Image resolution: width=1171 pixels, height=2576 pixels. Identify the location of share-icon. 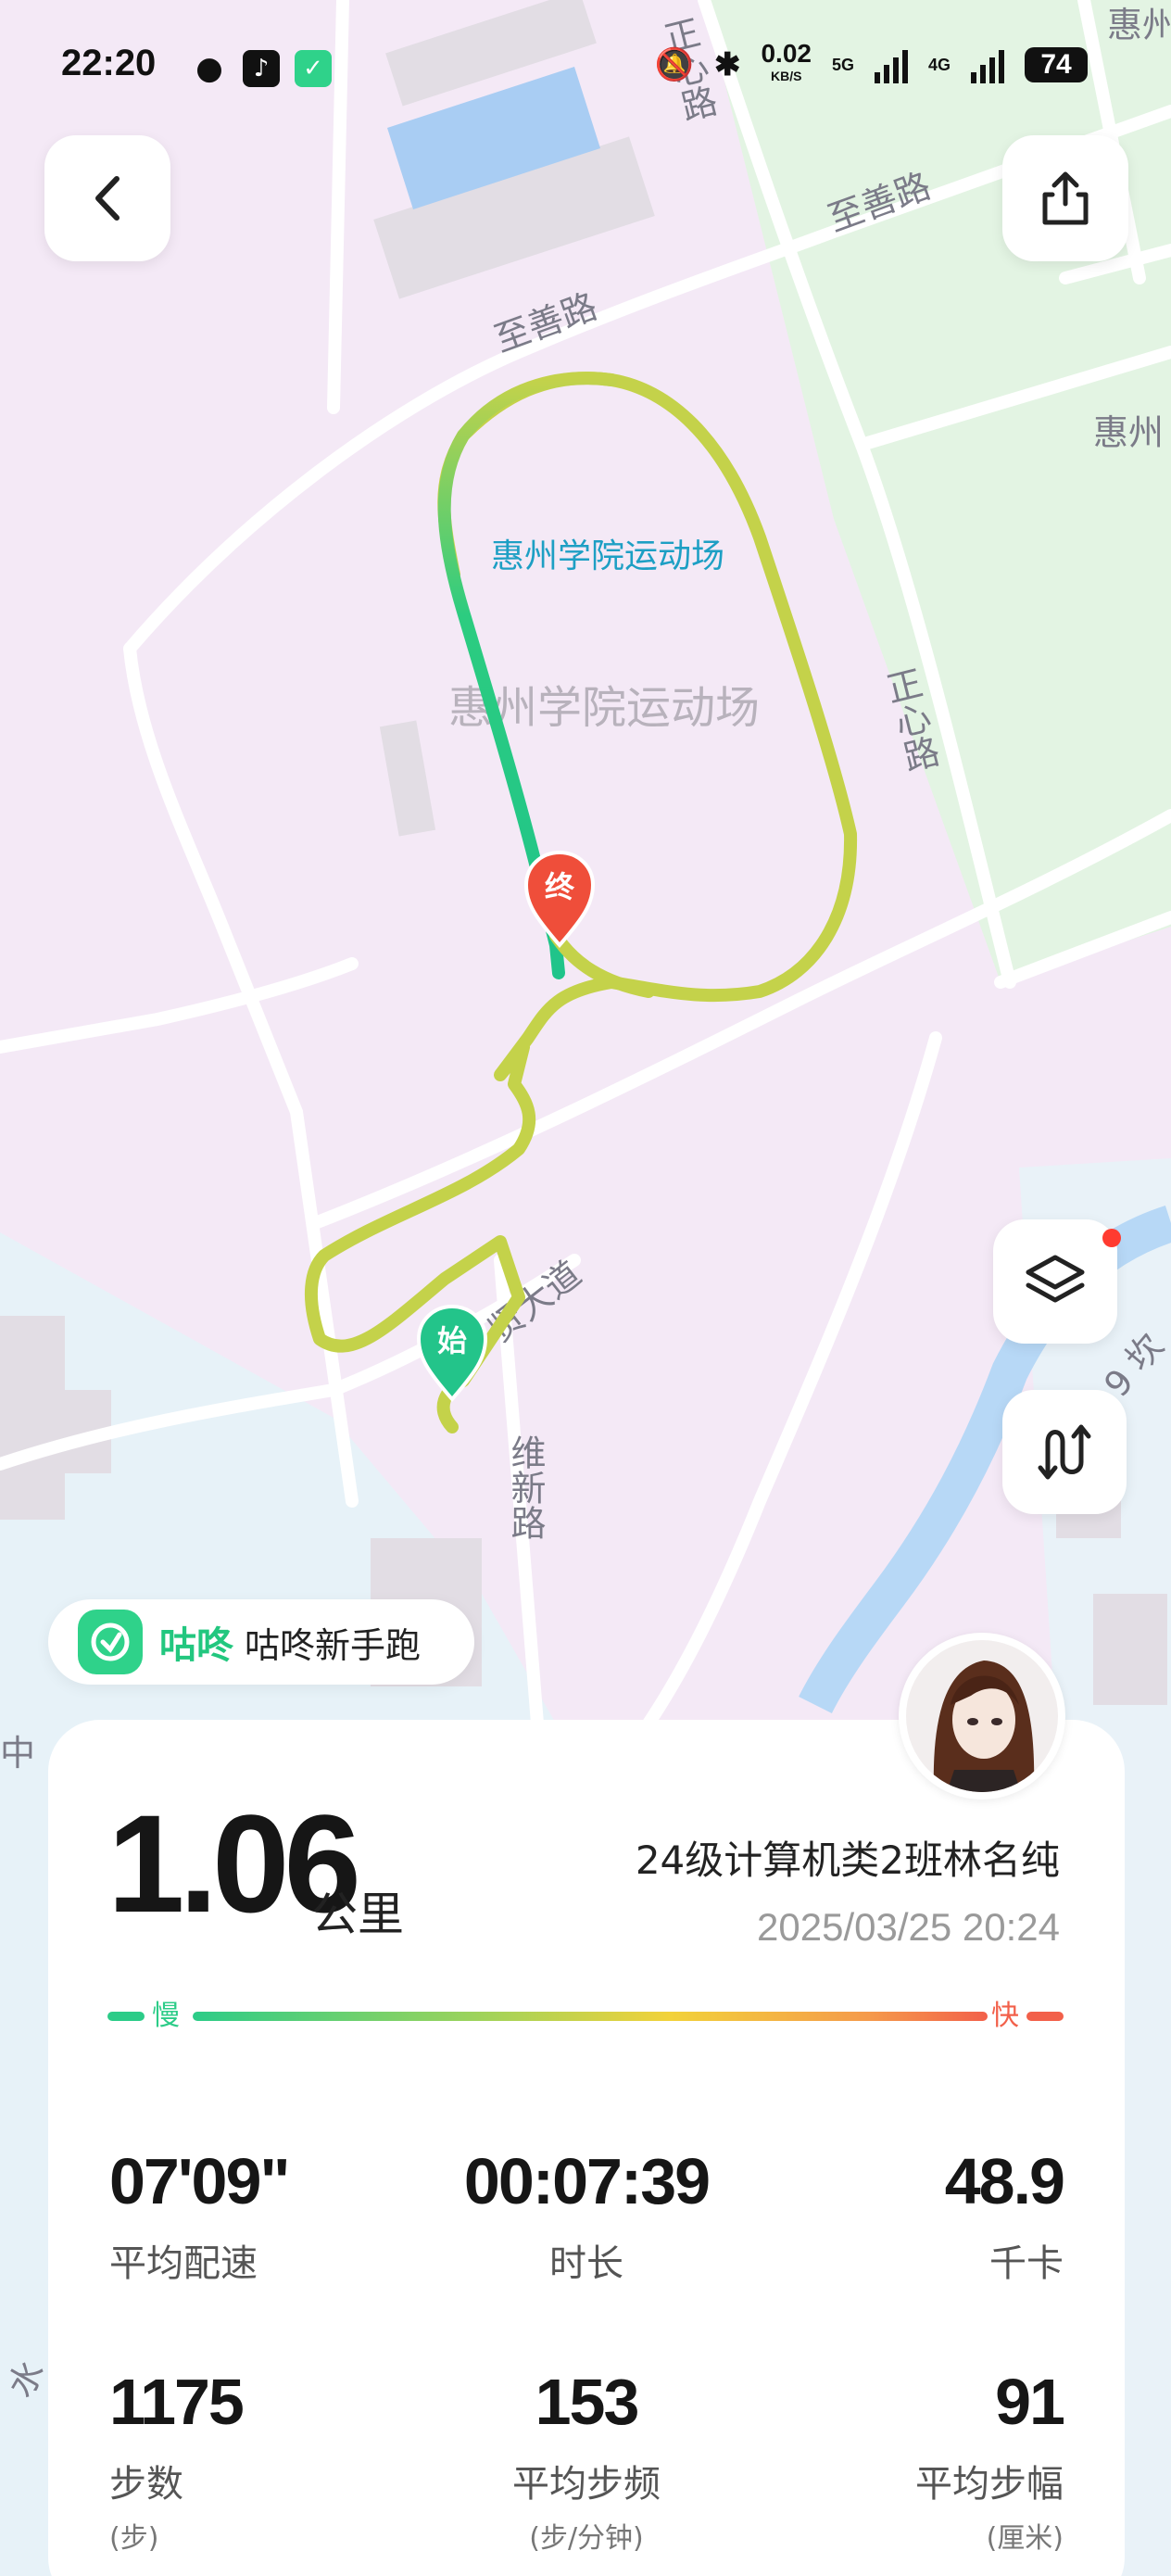
(1066, 198).